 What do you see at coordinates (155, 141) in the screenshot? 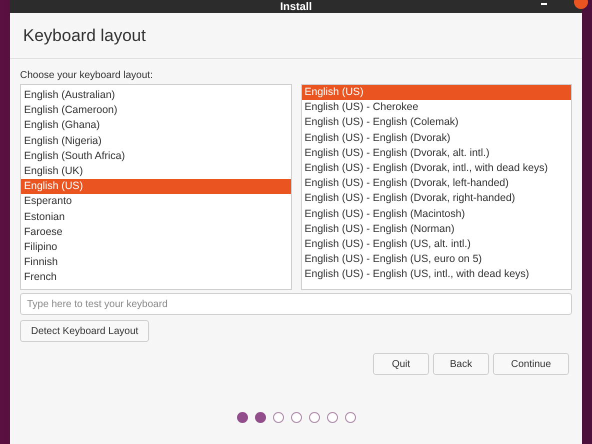
I see `list-item: English (Nigeria)` at bounding box center [155, 141].